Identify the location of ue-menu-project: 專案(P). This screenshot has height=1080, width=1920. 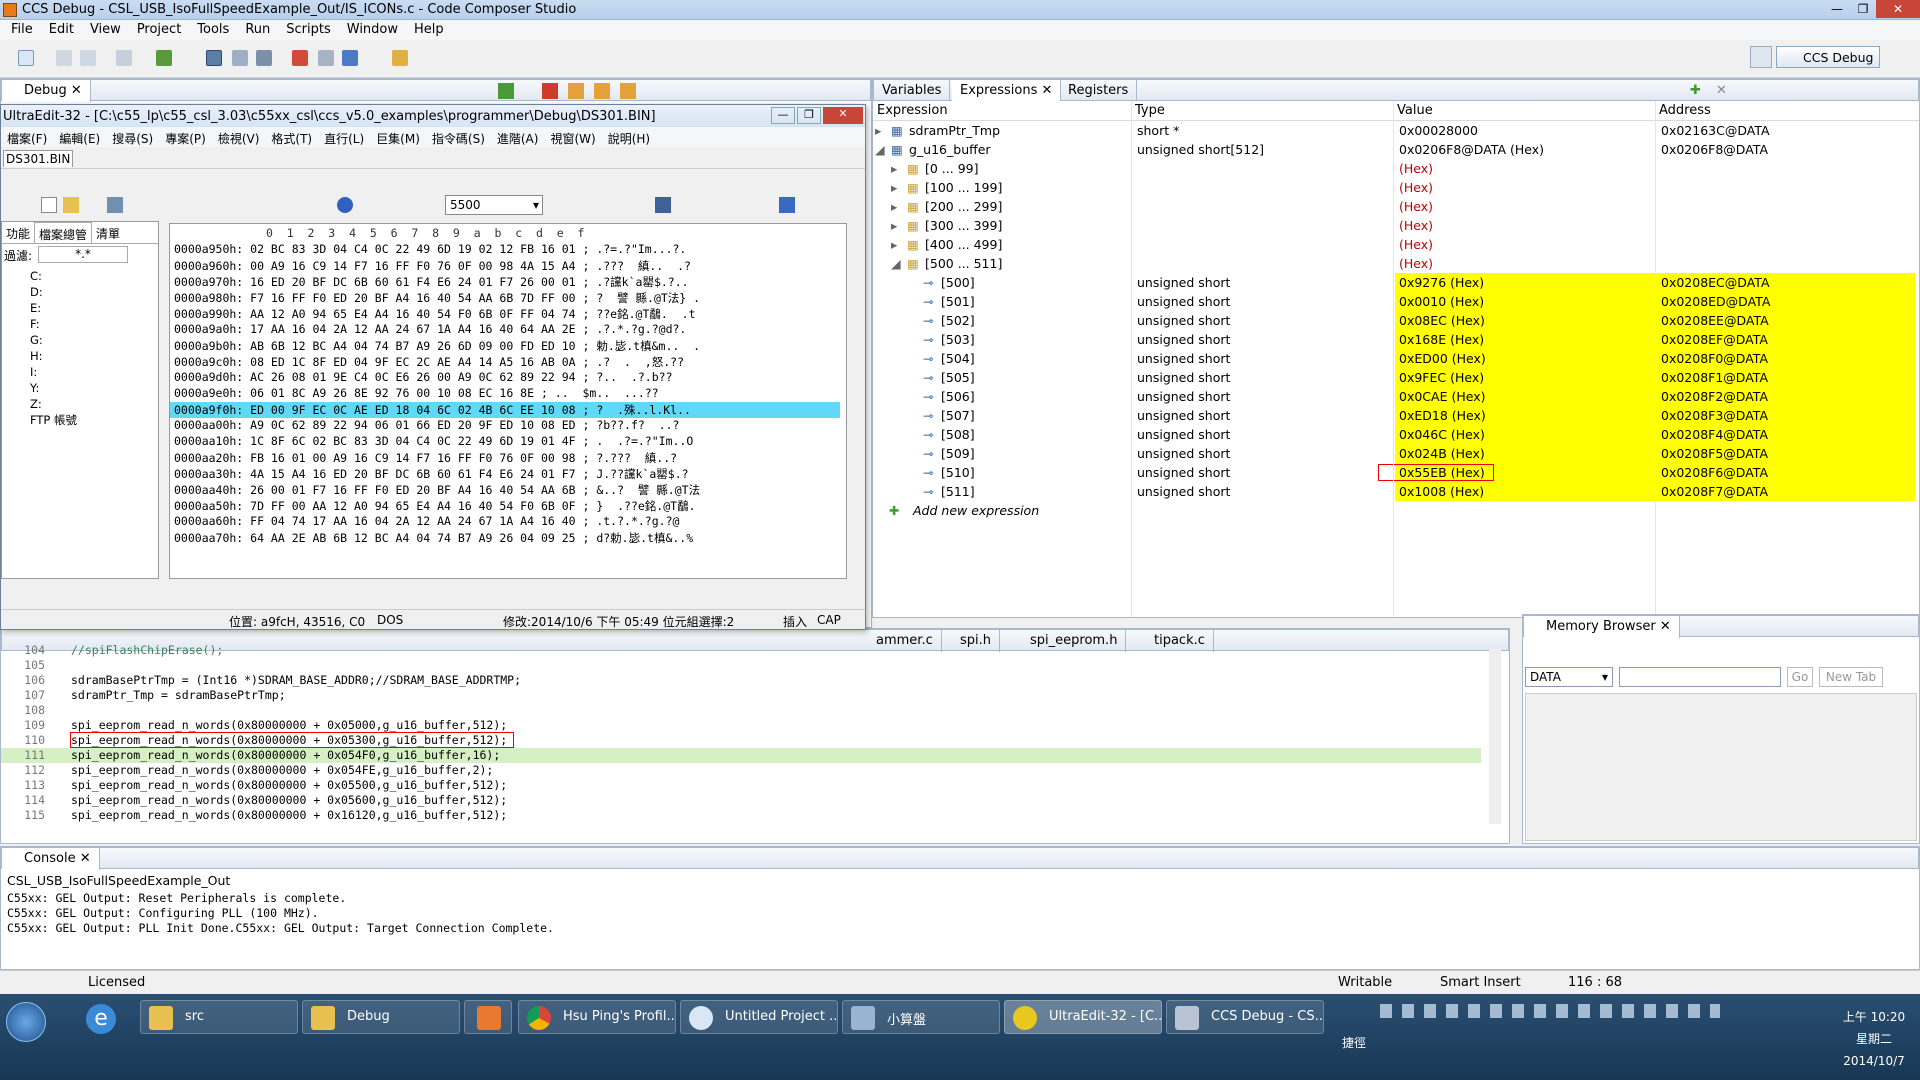
(185, 137).